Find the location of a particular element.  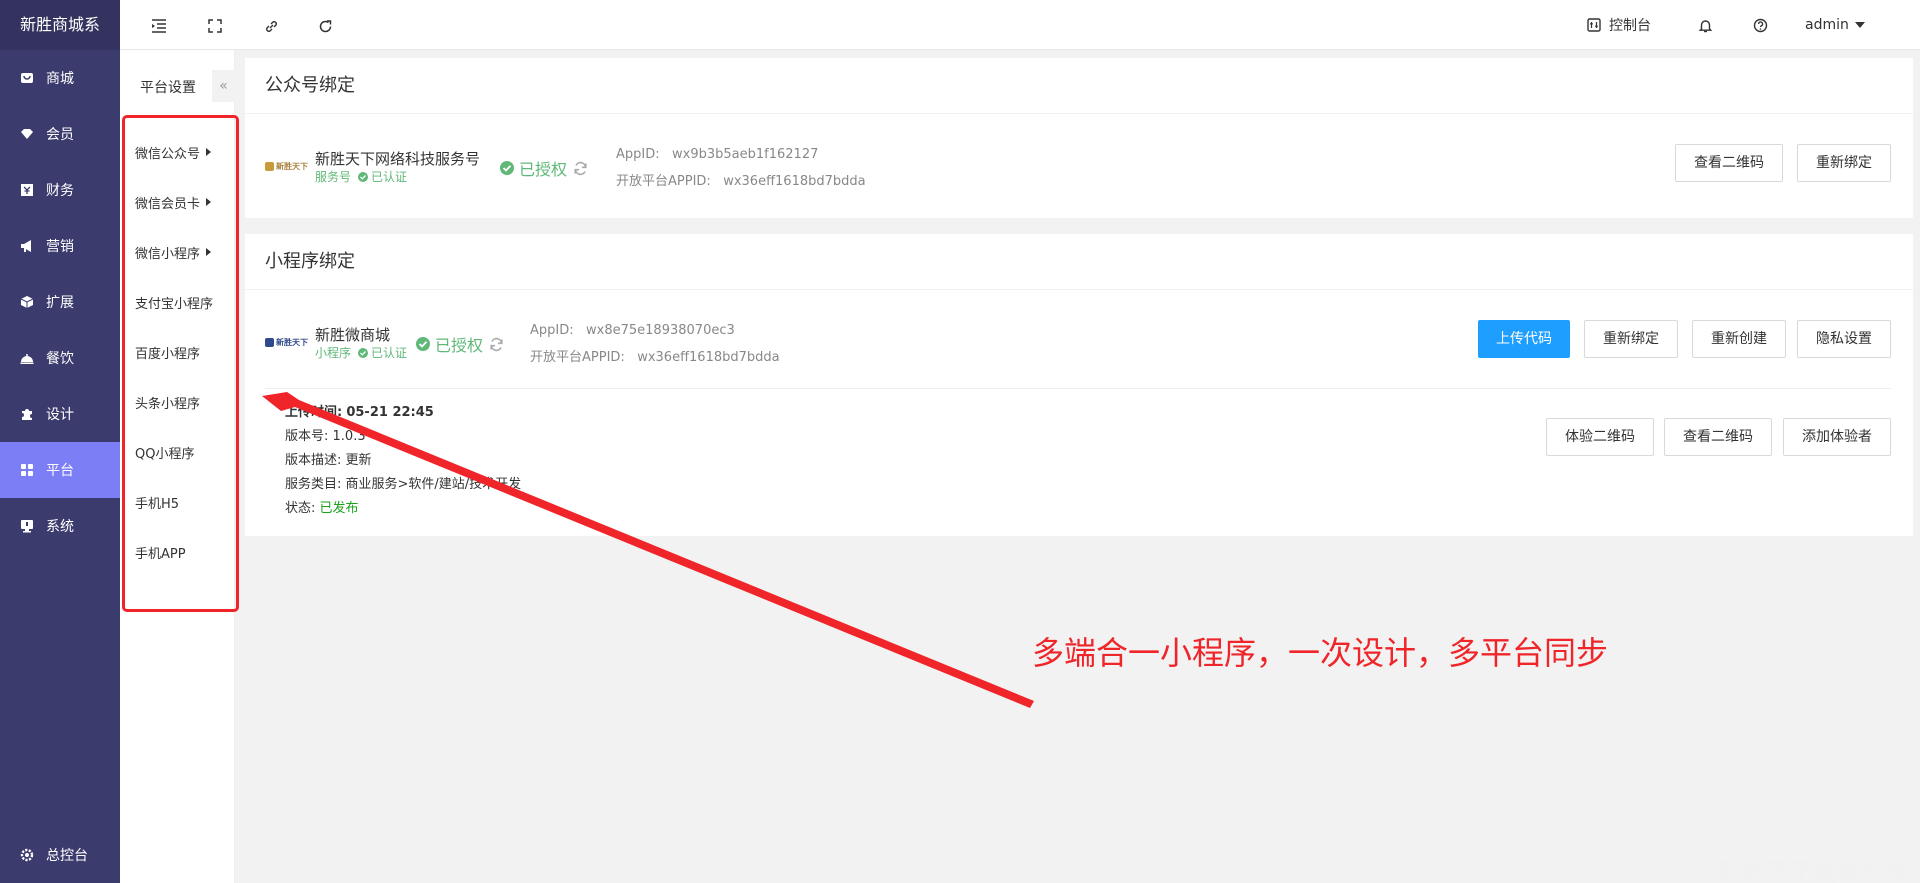

submenu-item-label: 手机H5 is located at coordinates (157, 504).